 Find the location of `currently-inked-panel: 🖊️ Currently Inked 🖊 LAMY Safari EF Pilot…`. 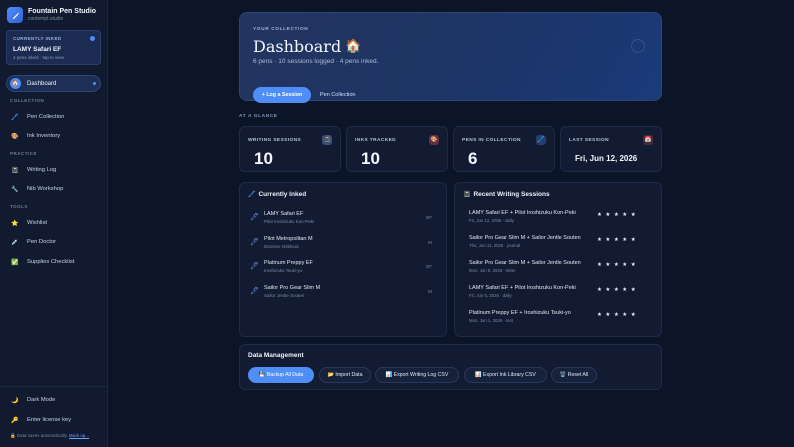

currently-inked-panel: 🖊️ Currently Inked 🖊 LAMY Safari EF Pilot… is located at coordinates (343, 259).